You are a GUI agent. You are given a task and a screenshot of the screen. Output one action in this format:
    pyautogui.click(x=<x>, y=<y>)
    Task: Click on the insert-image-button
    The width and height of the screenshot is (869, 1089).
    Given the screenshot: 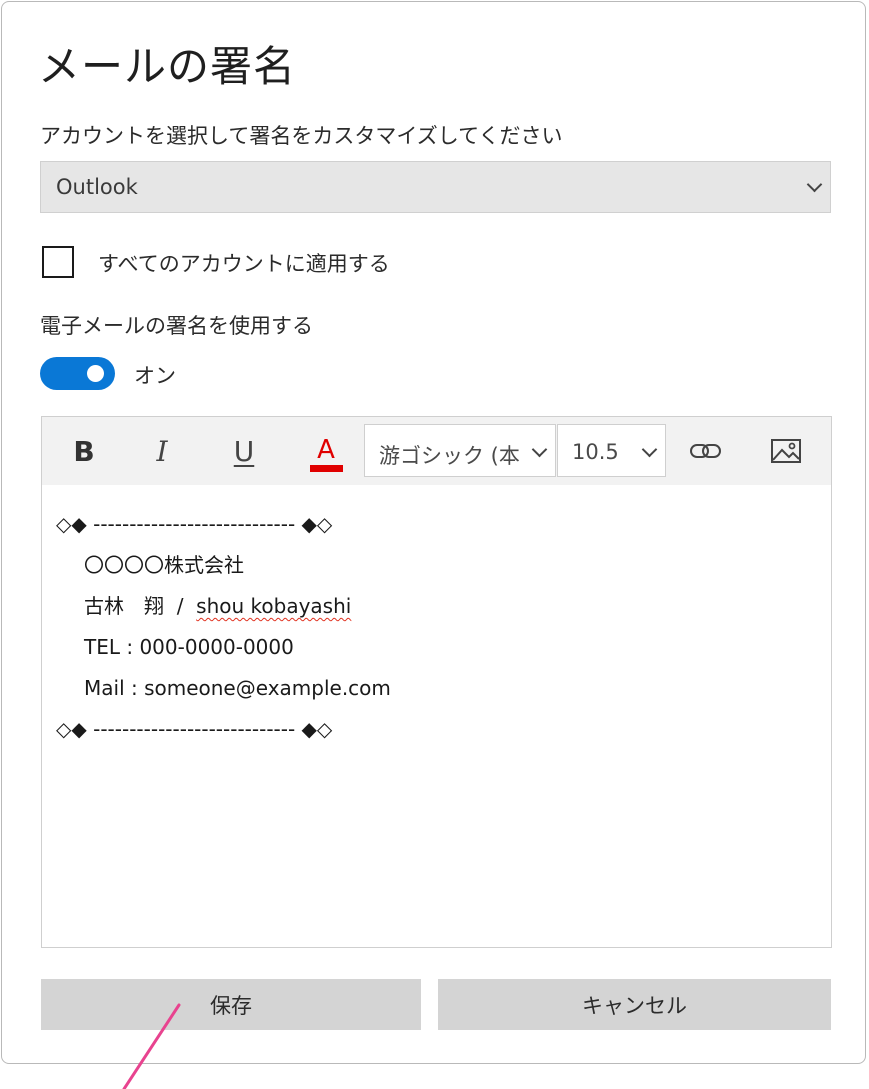 What is the action you would take?
    pyautogui.click(x=786, y=451)
    